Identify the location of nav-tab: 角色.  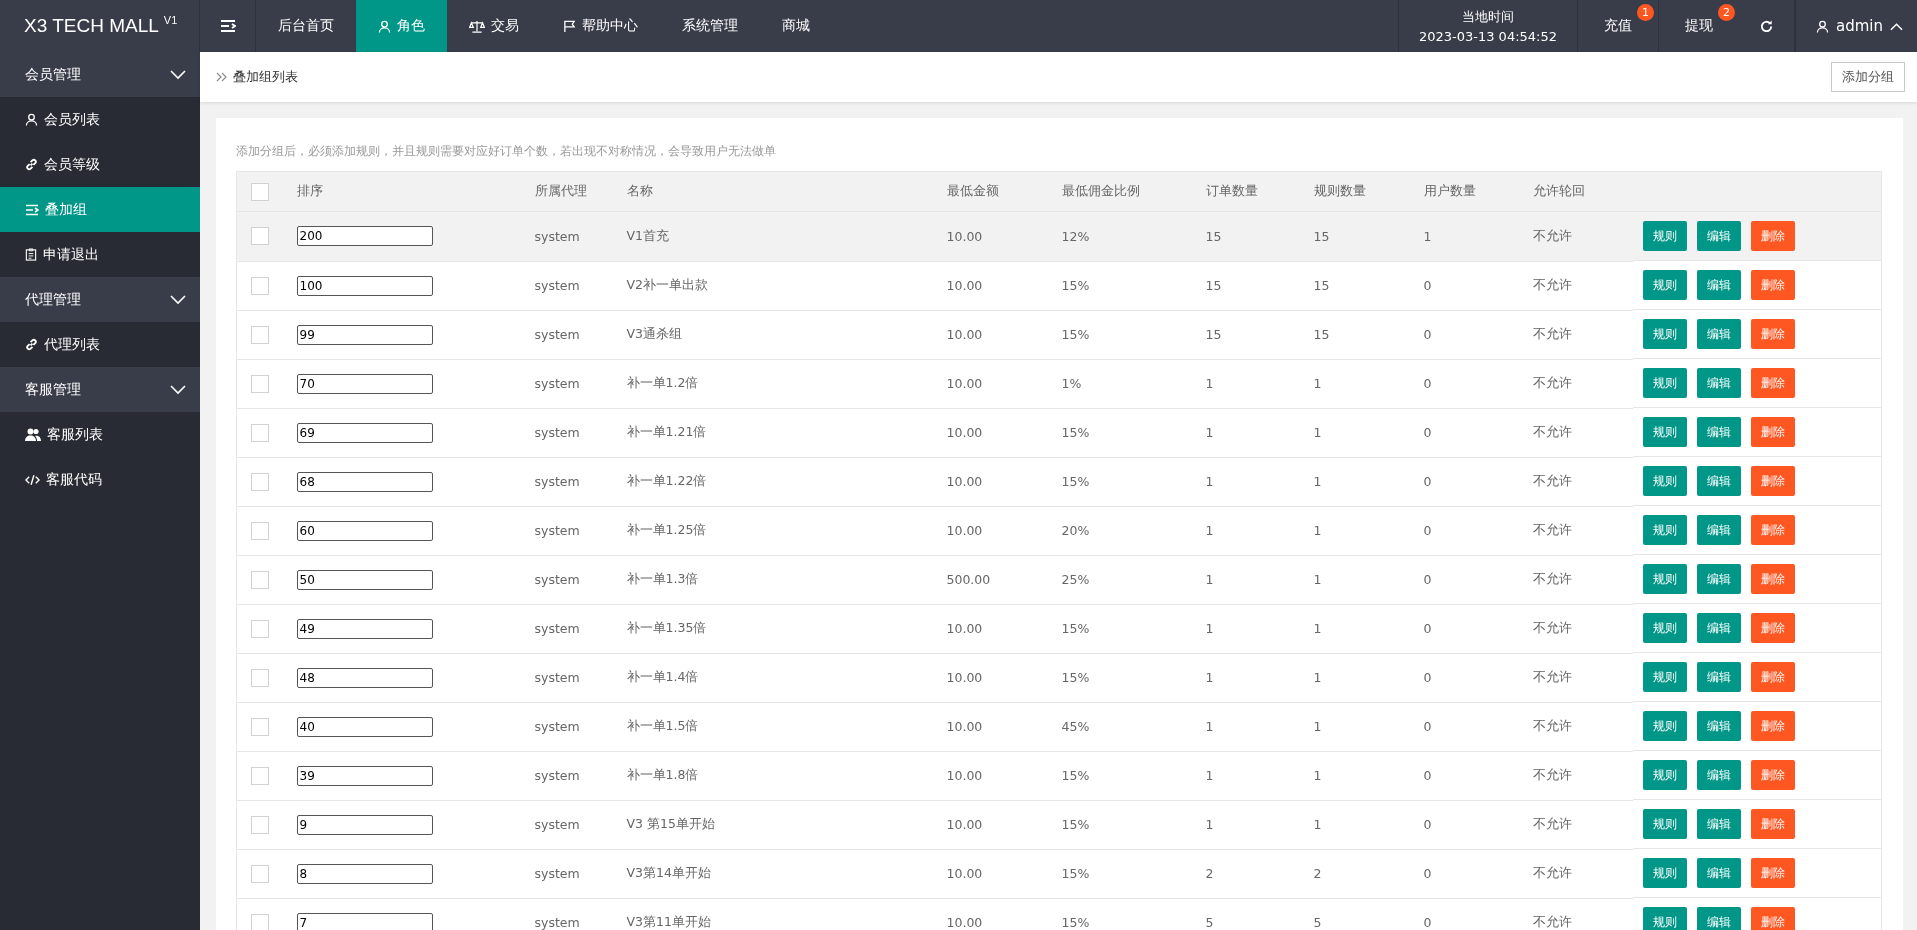
(401, 26).